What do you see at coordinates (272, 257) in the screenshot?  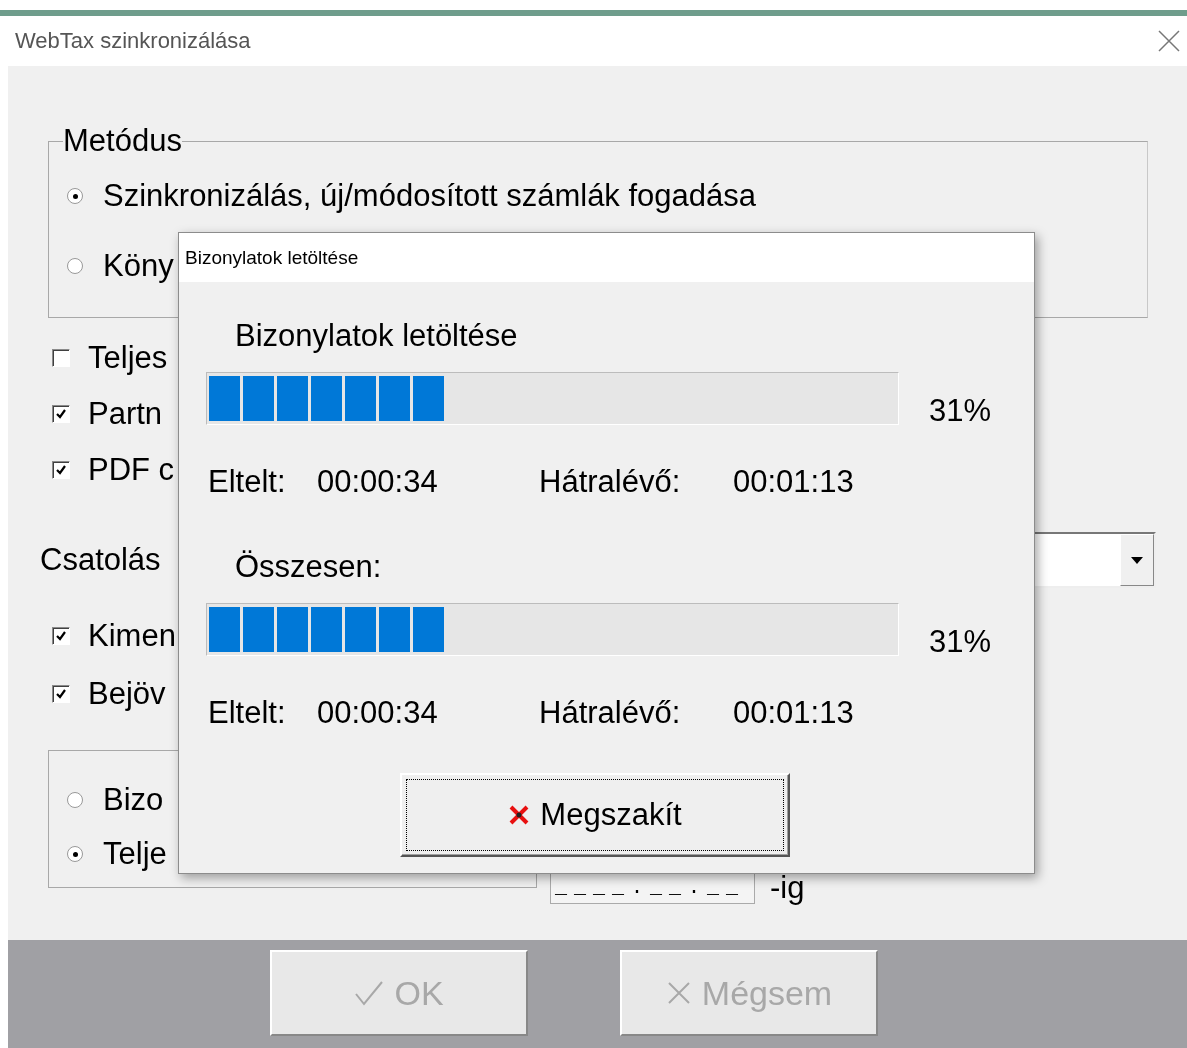 I see `dialog-title: Bizonylatok letöltése` at bounding box center [272, 257].